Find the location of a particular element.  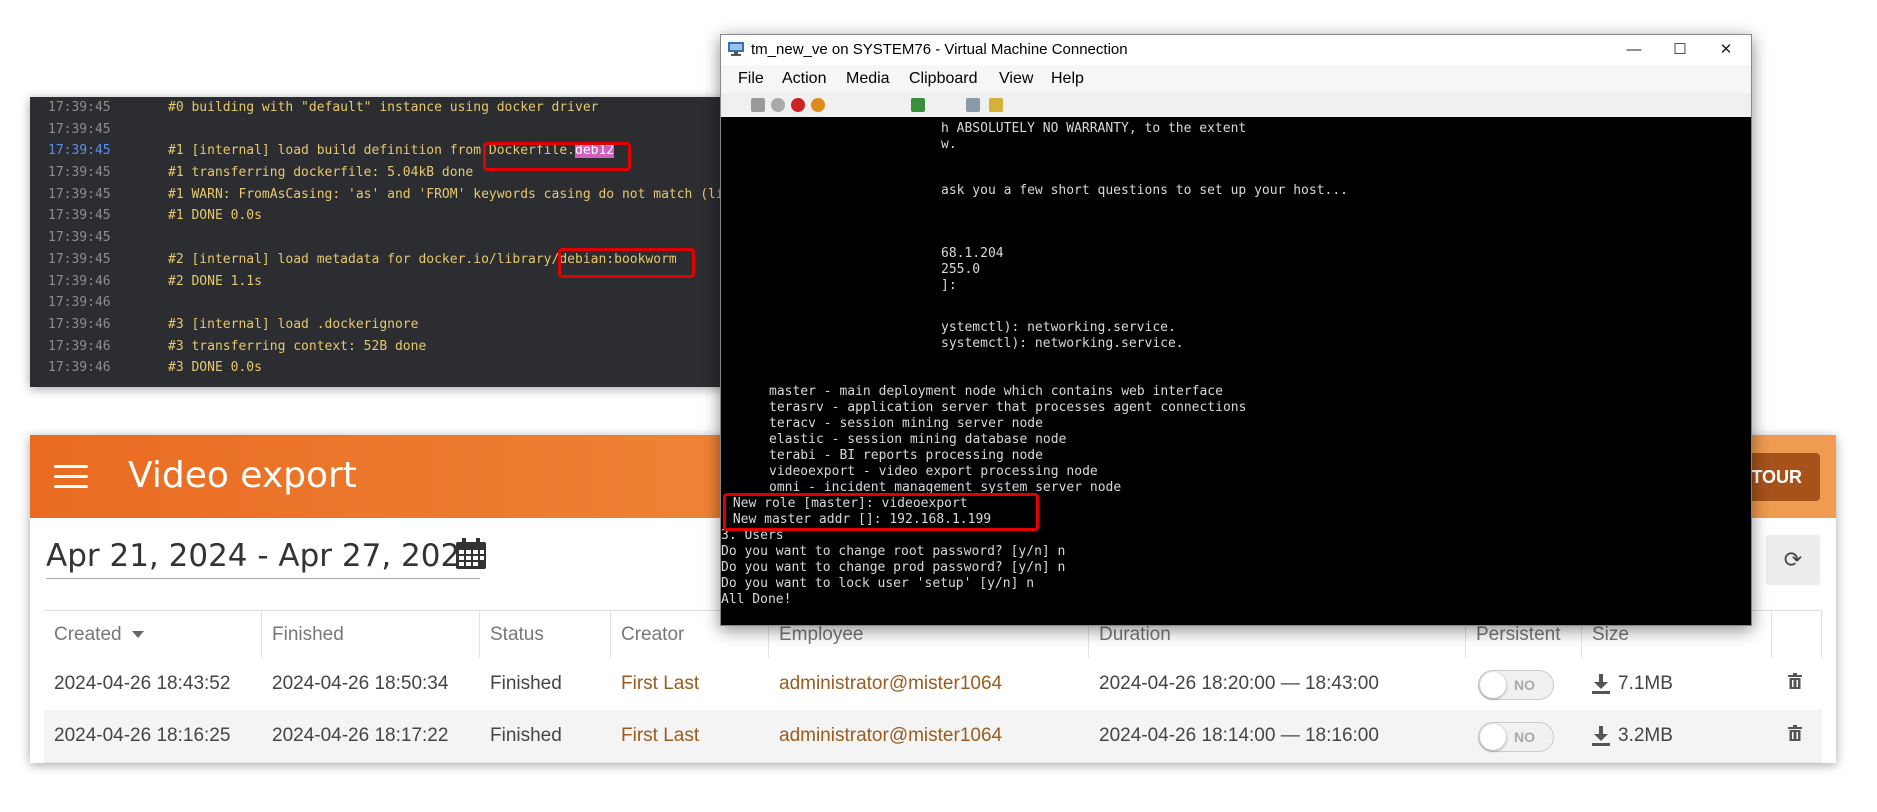

menu-clipboard: Clipboard is located at coordinates (943, 79).